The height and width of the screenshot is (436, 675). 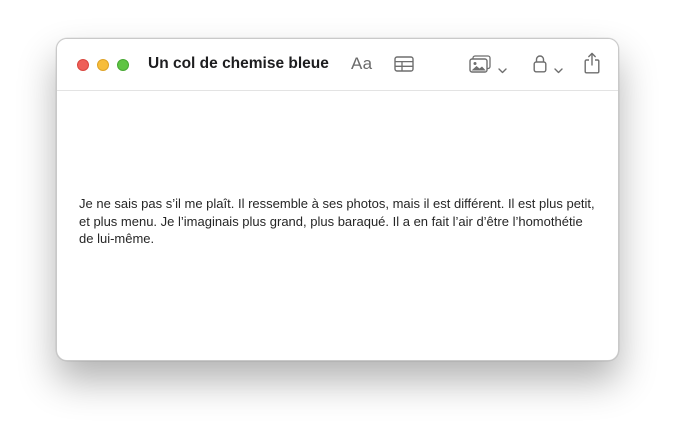 What do you see at coordinates (103, 65) in the screenshot?
I see `minimize-window-button` at bounding box center [103, 65].